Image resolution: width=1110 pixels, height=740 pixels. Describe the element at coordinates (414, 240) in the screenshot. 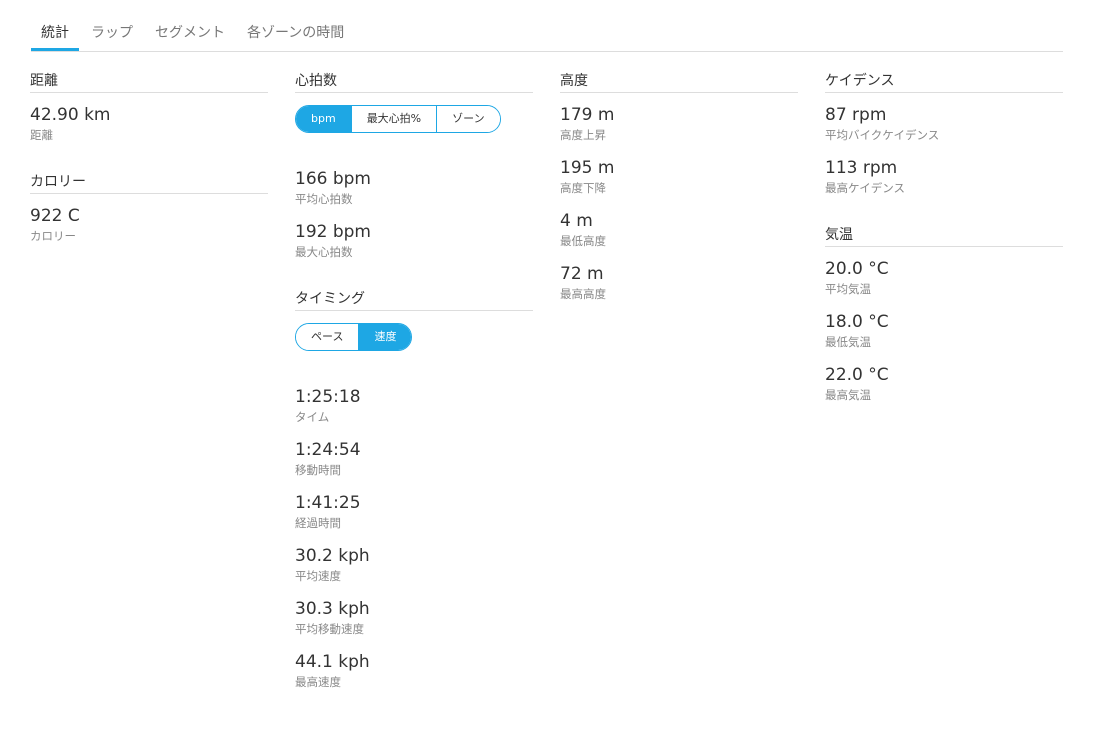

I see `stat-item: 192 bpm 最大心拍数` at that location.